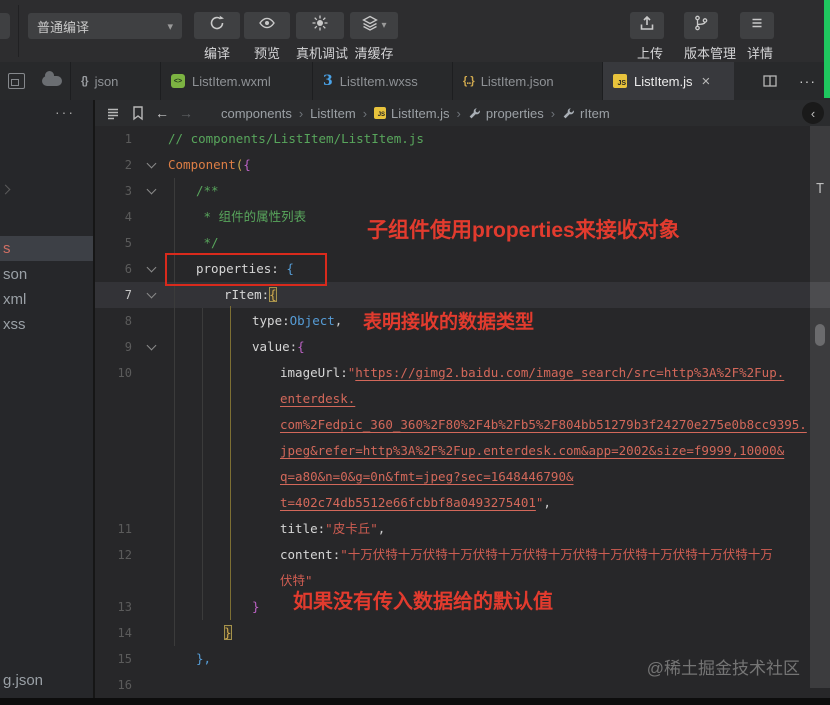 Image resolution: width=830 pixels, height=705 pixels. What do you see at coordinates (35, 81) in the screenshot?
I see `tabbar-left-icons` at bounding box center [35, 81].